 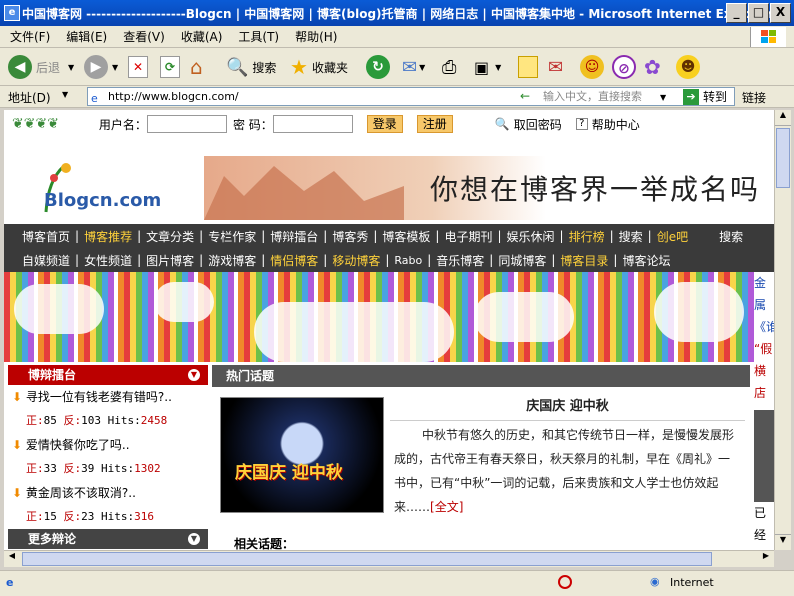 What do you see at coordinates (100, 188) in the screenshot?
I see `site-logo: Blogcn.com` at bounding box center [100, 188].